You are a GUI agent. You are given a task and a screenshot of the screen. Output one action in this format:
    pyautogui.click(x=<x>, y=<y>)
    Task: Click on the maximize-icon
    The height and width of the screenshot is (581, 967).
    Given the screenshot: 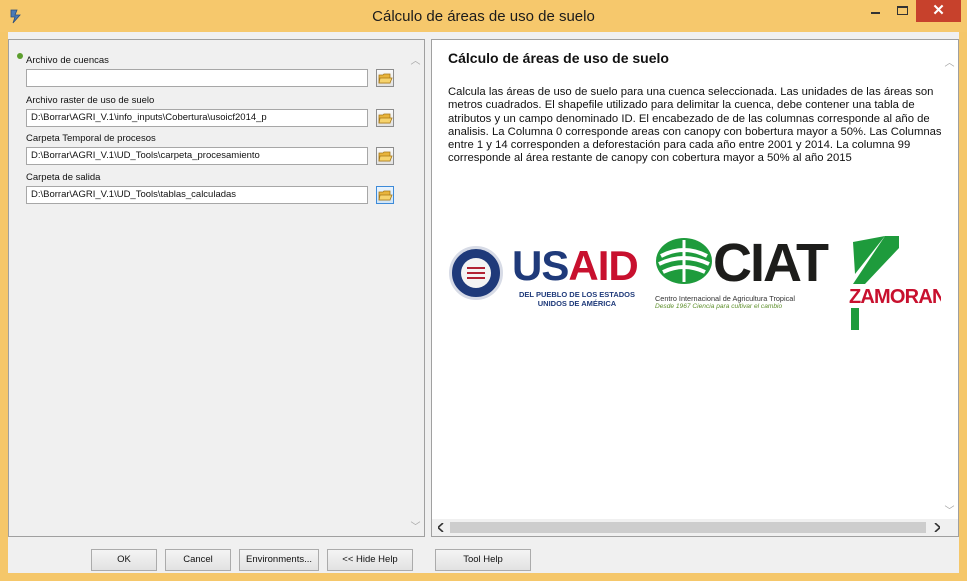 What is the action you would take?
    pyautogui.click(x=902, y=10)
    